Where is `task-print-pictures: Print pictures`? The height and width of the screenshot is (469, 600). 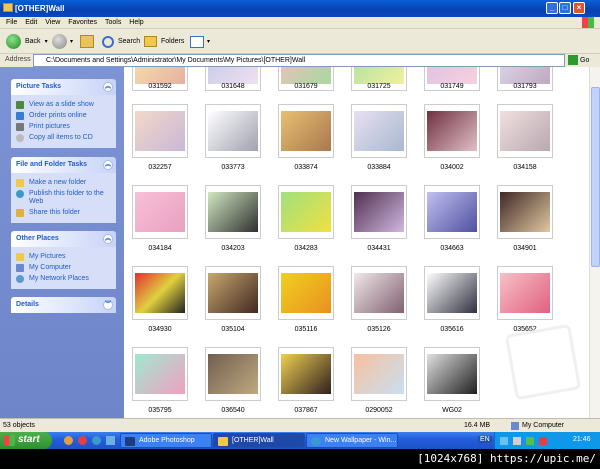 task-print-pictures: Print pictures is located at coordinates (63, 127).